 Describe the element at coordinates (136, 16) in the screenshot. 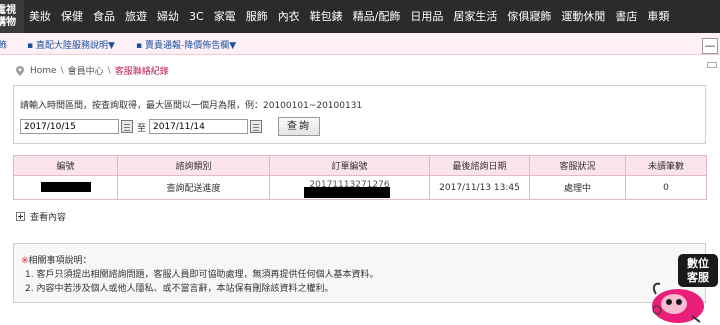

I see `nav-item-travel: 旅遊` at that location.